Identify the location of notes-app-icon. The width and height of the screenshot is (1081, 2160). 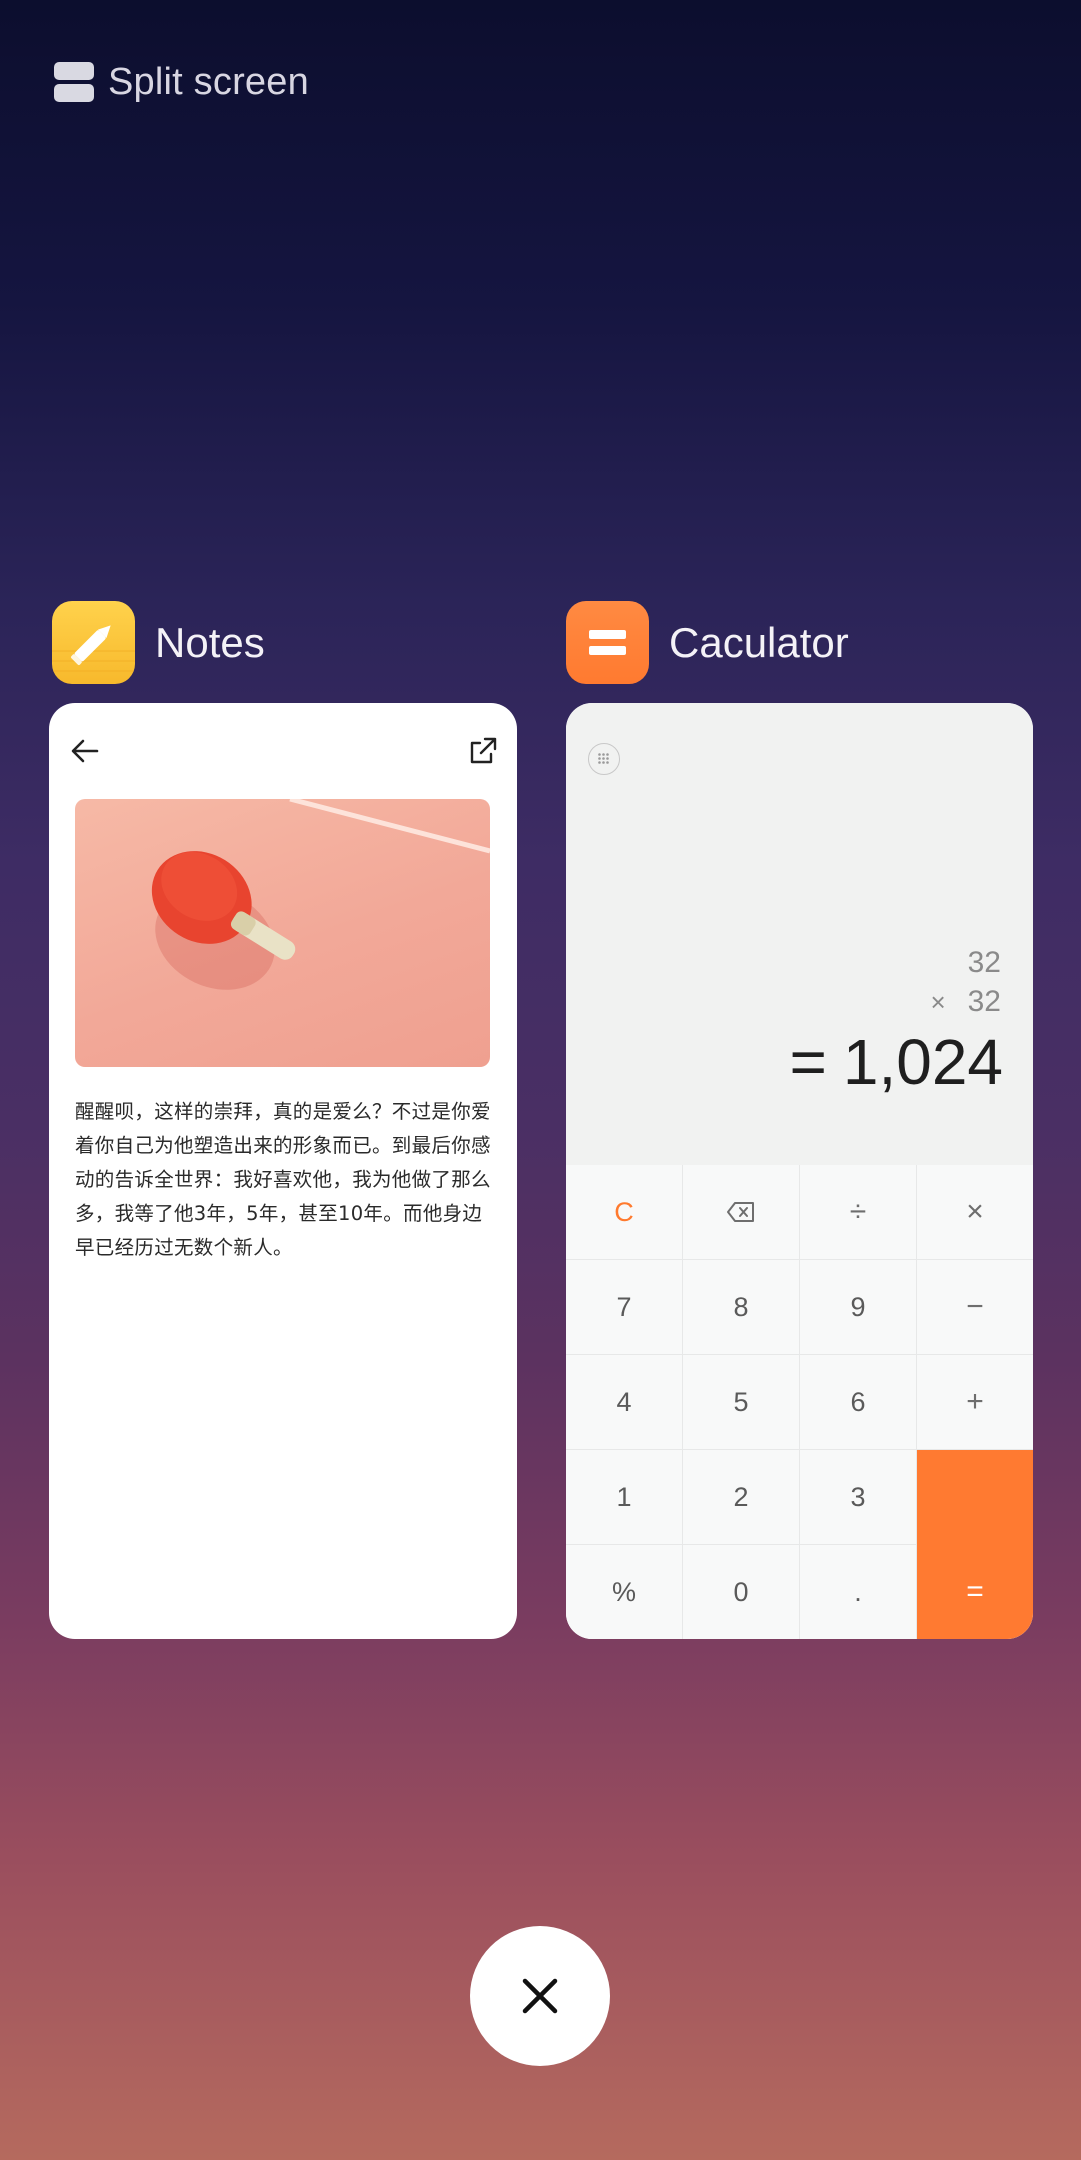
(93, 642).